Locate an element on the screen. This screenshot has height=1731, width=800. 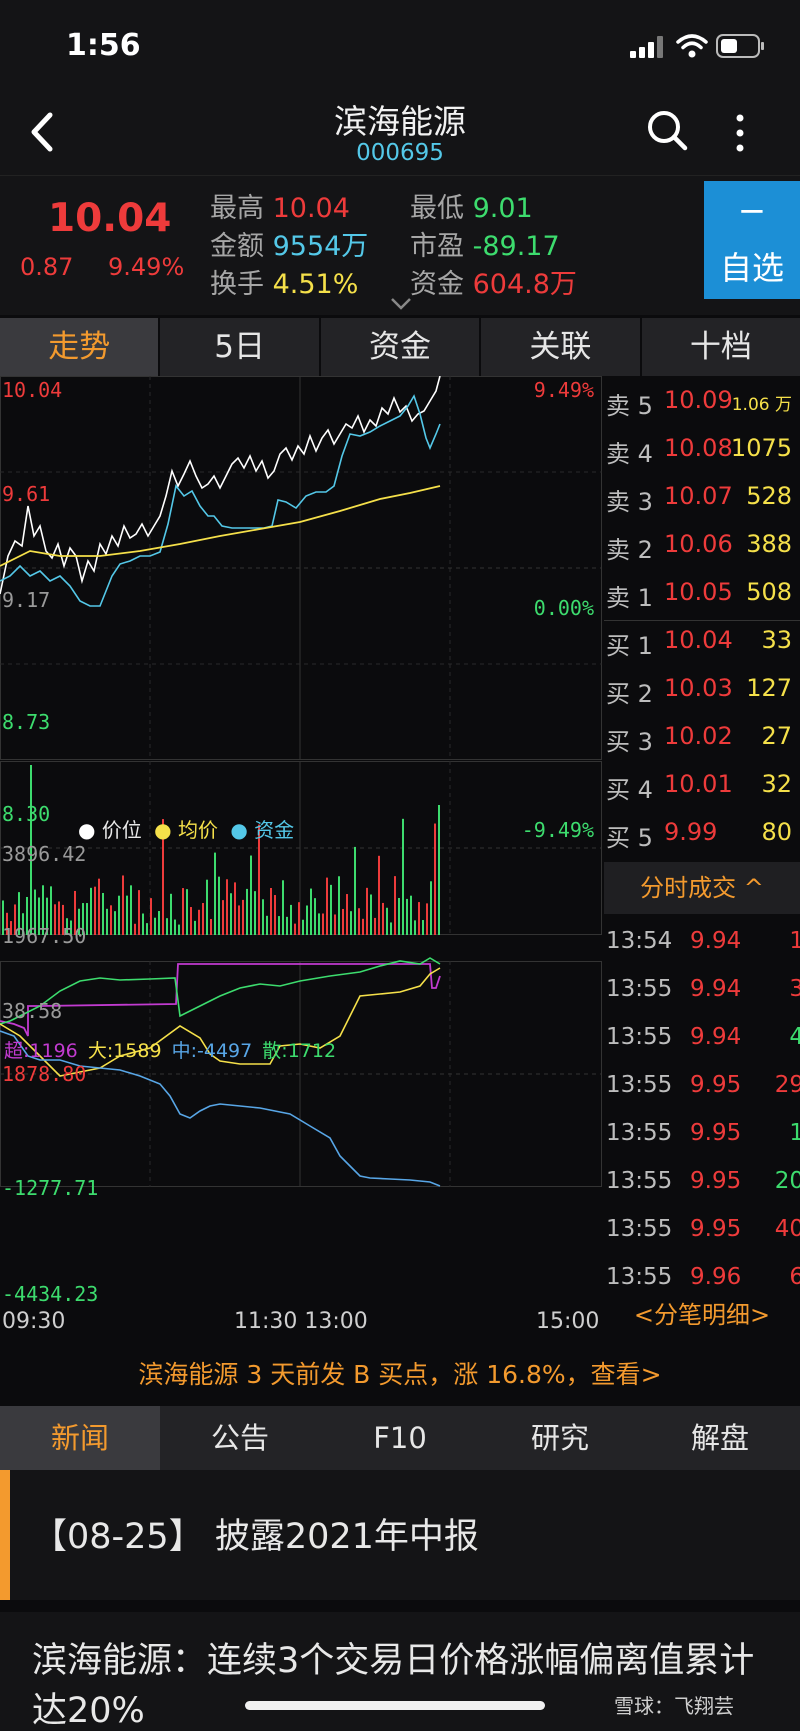
ask-price: 10.07 is located at coordinates (698, 496).